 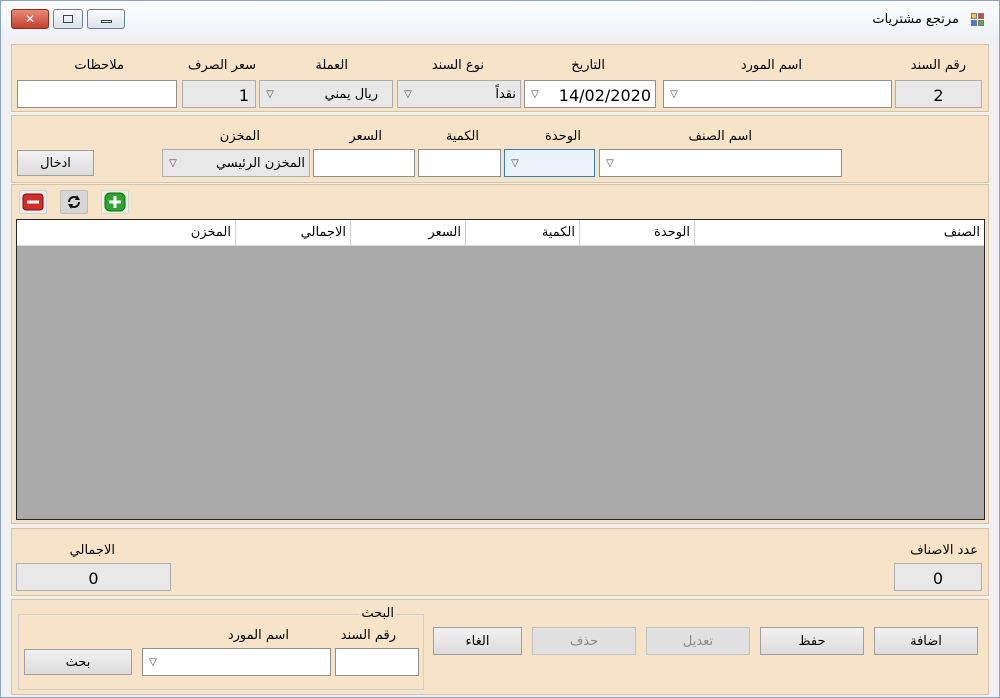 What do you see at coordinates (938, 94) in the screenshot?
I see `doc-no-field: 2` at bounding box center [938, 94].